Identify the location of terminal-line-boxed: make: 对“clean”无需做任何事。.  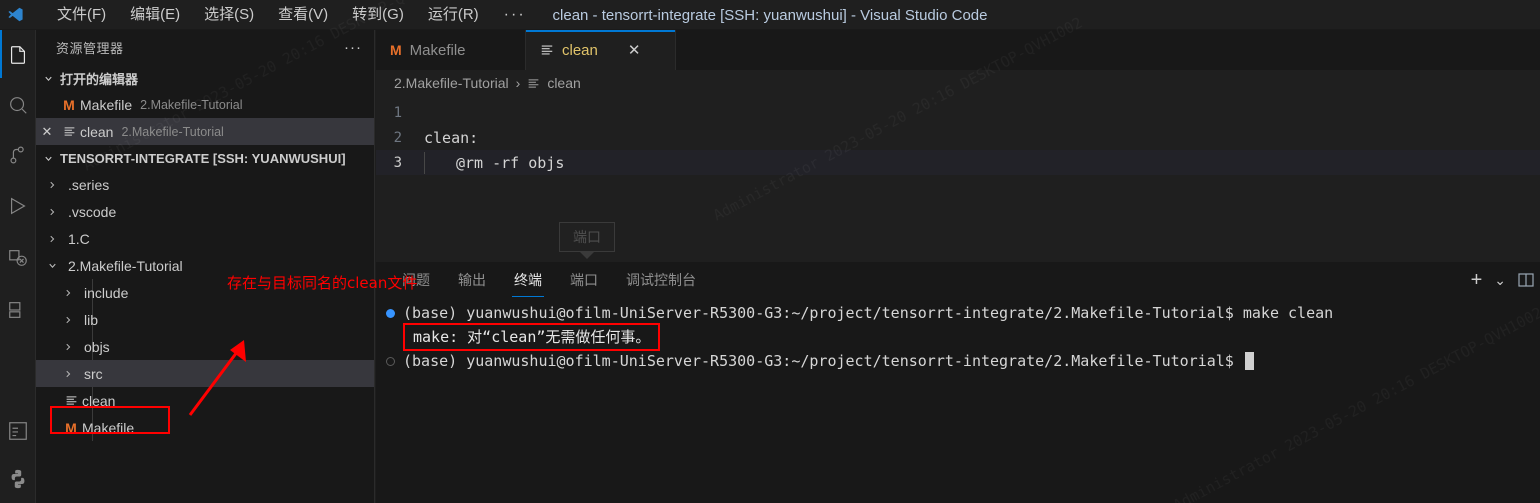
(958, 337).